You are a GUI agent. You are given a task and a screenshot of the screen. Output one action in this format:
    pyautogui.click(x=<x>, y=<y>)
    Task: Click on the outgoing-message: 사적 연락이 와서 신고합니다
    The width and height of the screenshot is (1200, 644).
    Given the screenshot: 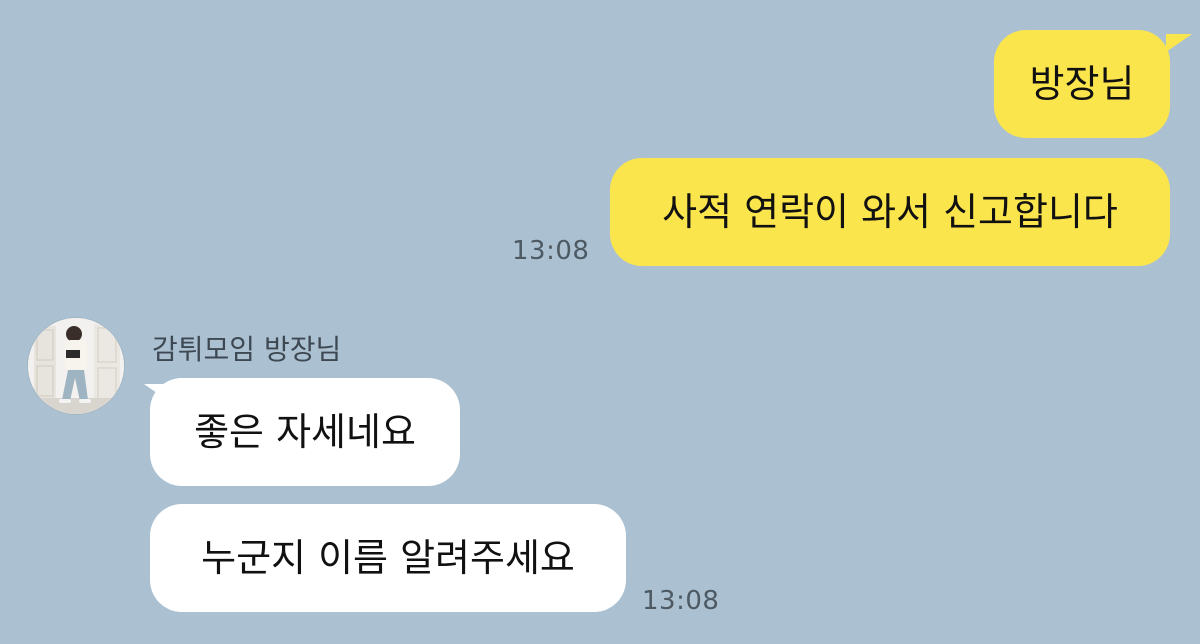 What is the action you would take?
    pyautogui.click(x=890, y=212)
    